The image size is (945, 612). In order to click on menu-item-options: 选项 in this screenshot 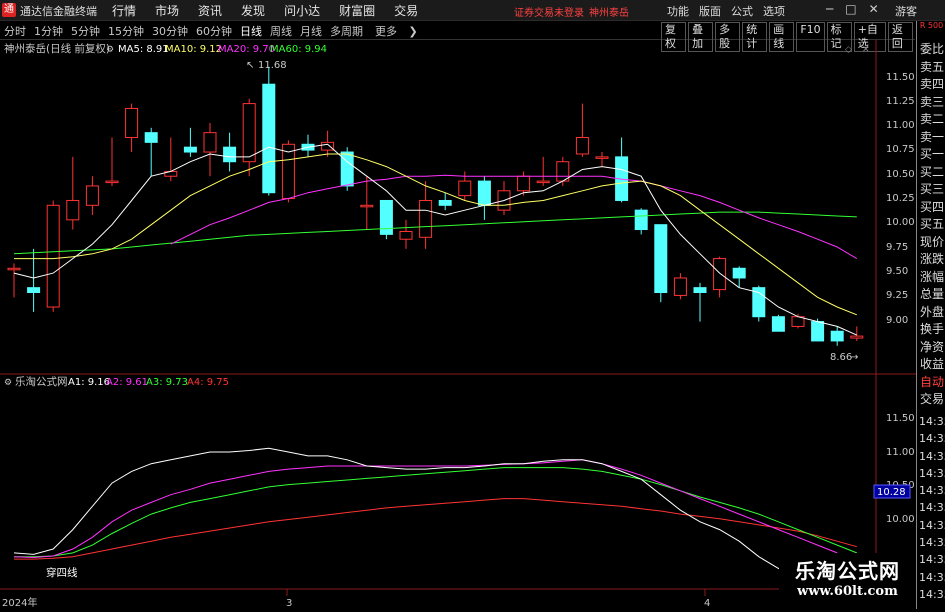, I will do `click(774, 11)`.